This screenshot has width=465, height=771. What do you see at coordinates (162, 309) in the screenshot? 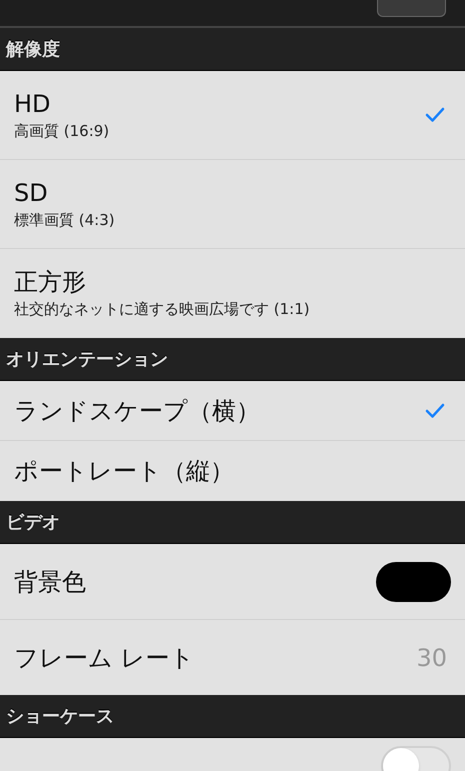
I see `option-subtitle: 社交的なネットに適する映画広場です (1:1)` at bounding box center [162, 309].